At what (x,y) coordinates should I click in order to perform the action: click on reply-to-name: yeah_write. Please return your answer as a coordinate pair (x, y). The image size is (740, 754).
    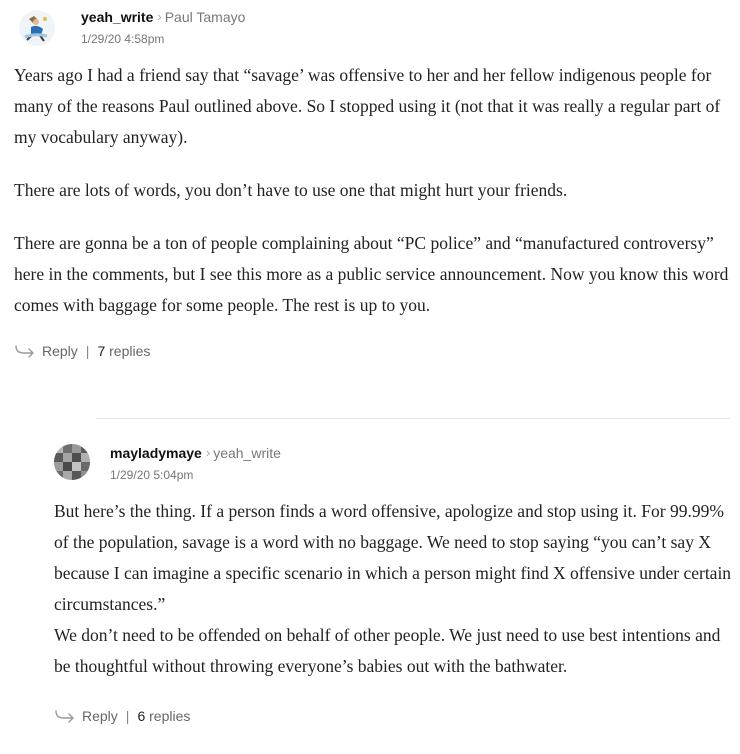
    Looking at the image, I should click on (247, 453).